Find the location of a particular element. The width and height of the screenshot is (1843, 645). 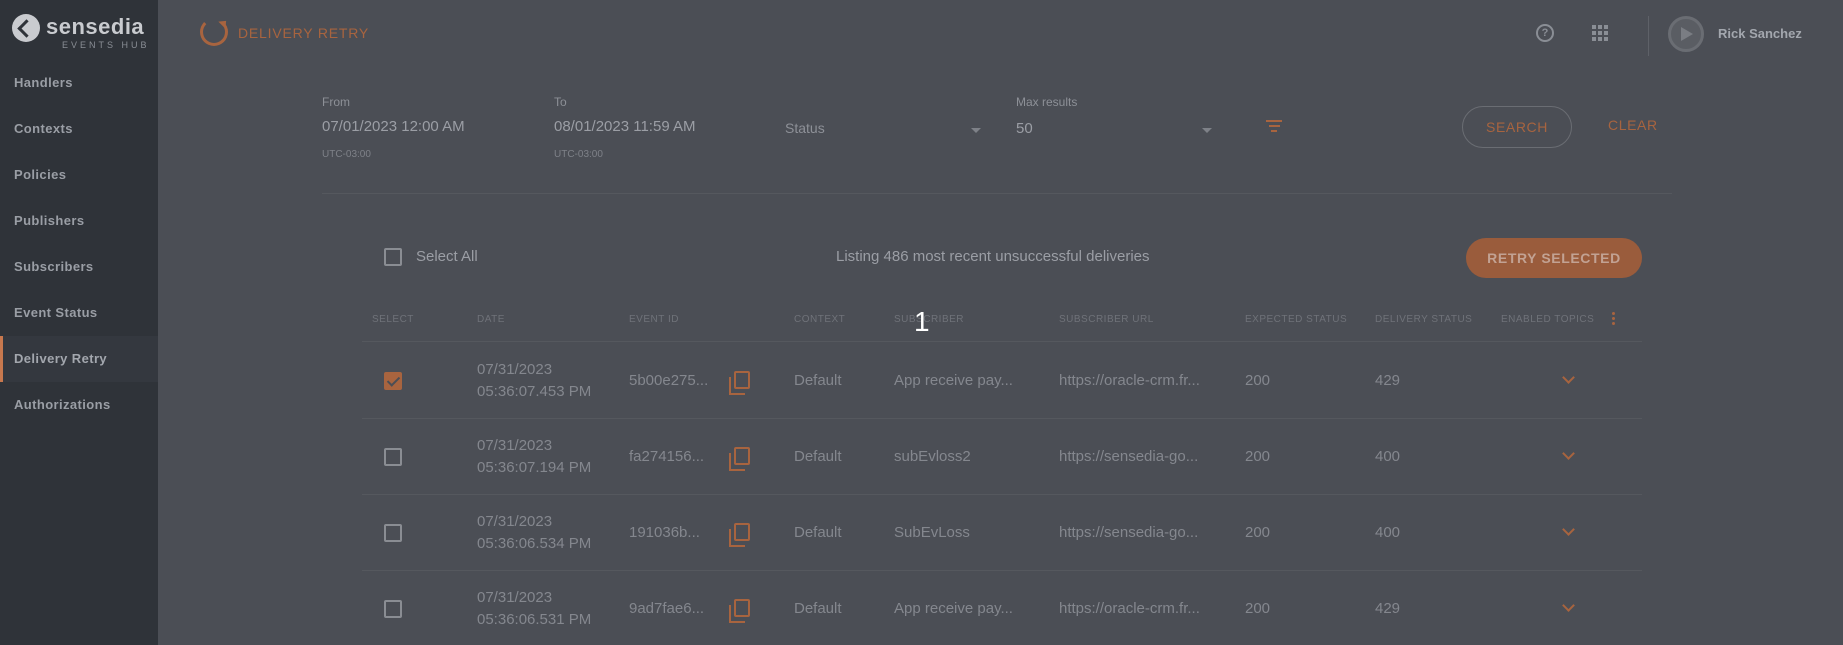

max-results-field: Max results is located at coordinates (1114, 102).